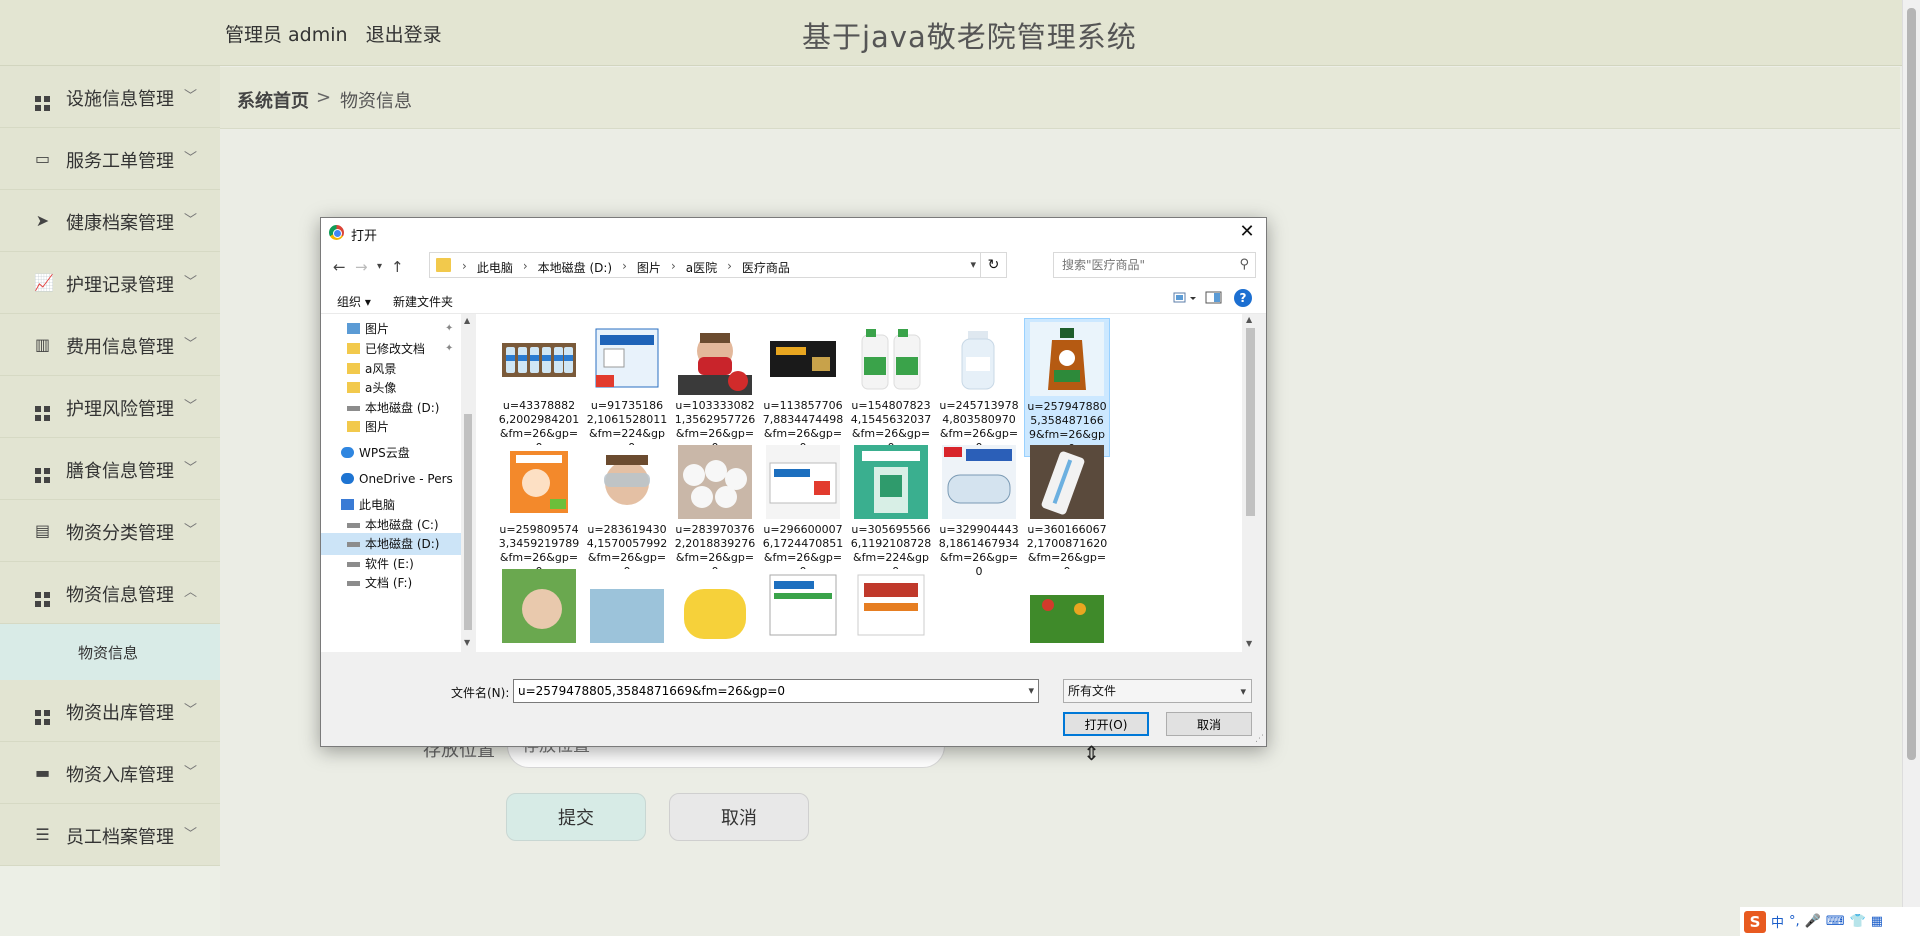  I want to click on nav-item: 图片 ✦, so click(391, 329).